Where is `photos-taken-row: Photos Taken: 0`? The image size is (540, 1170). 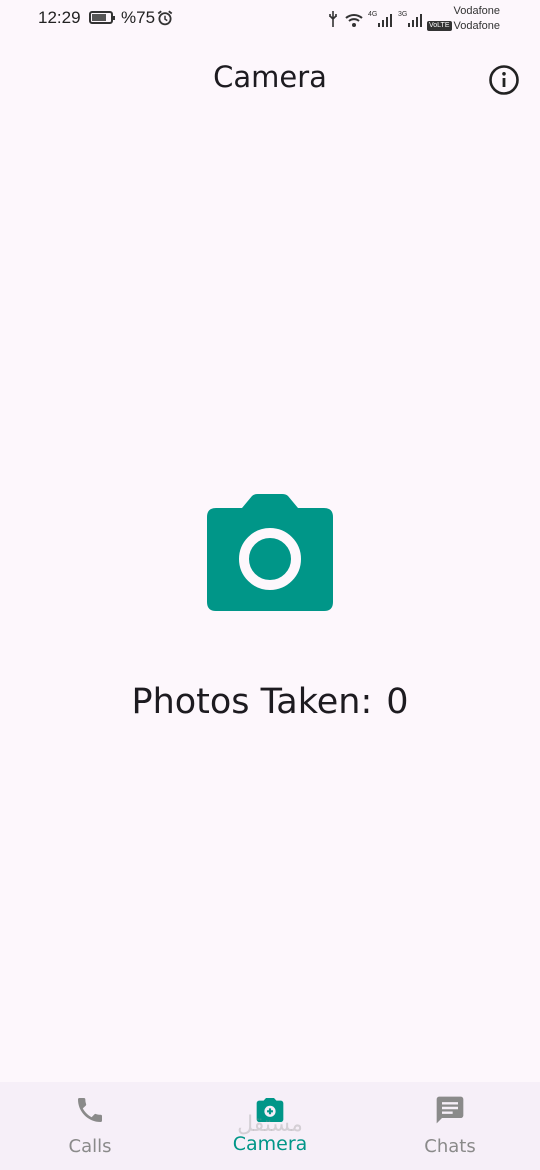
photos-taken-row: Photos Taken: 0 is located at coordinates (270, 702).